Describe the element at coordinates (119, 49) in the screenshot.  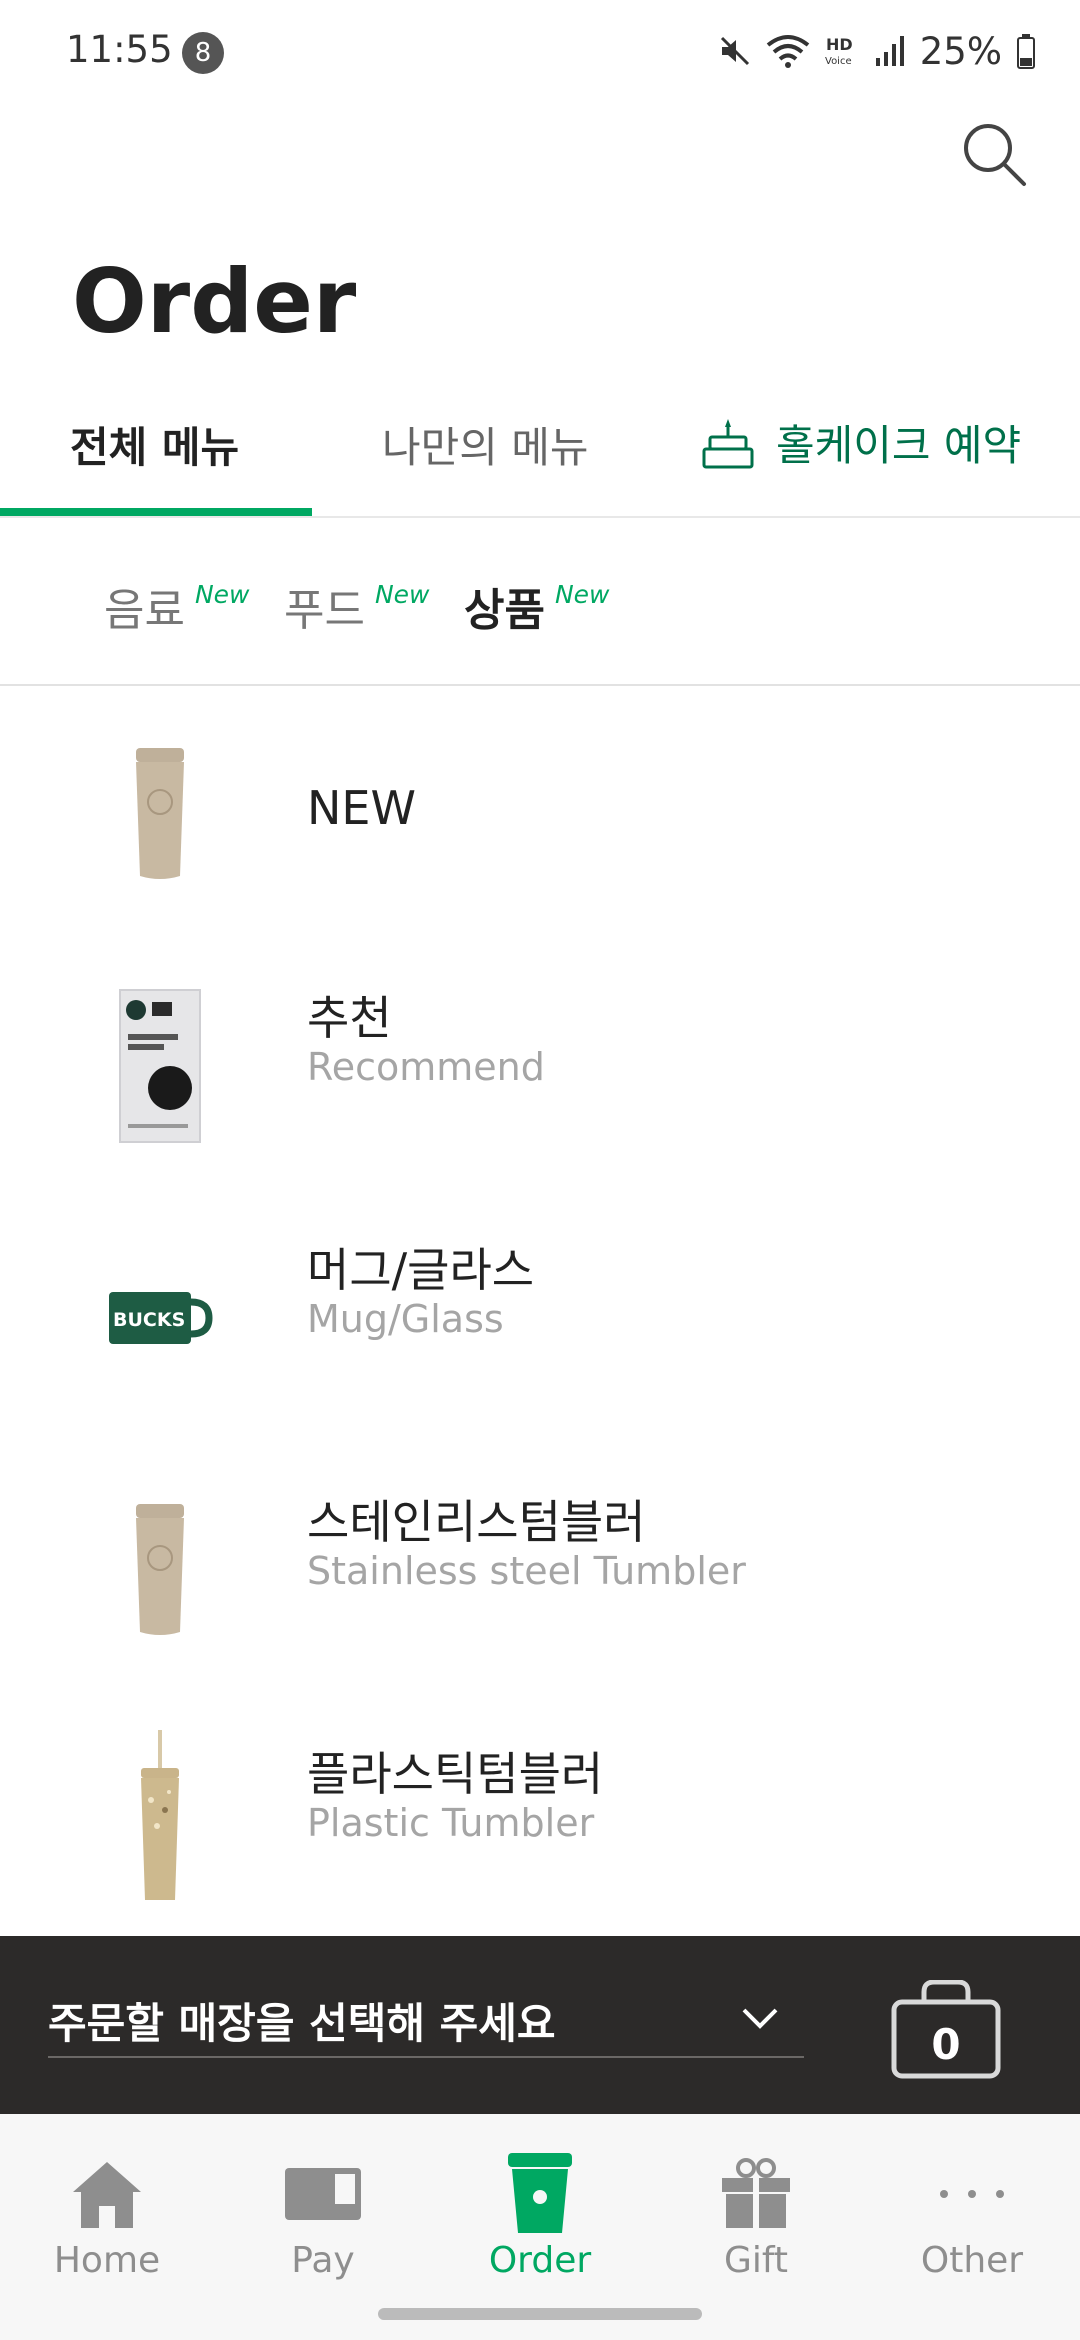
I see `status-time: 11:55` at that location.